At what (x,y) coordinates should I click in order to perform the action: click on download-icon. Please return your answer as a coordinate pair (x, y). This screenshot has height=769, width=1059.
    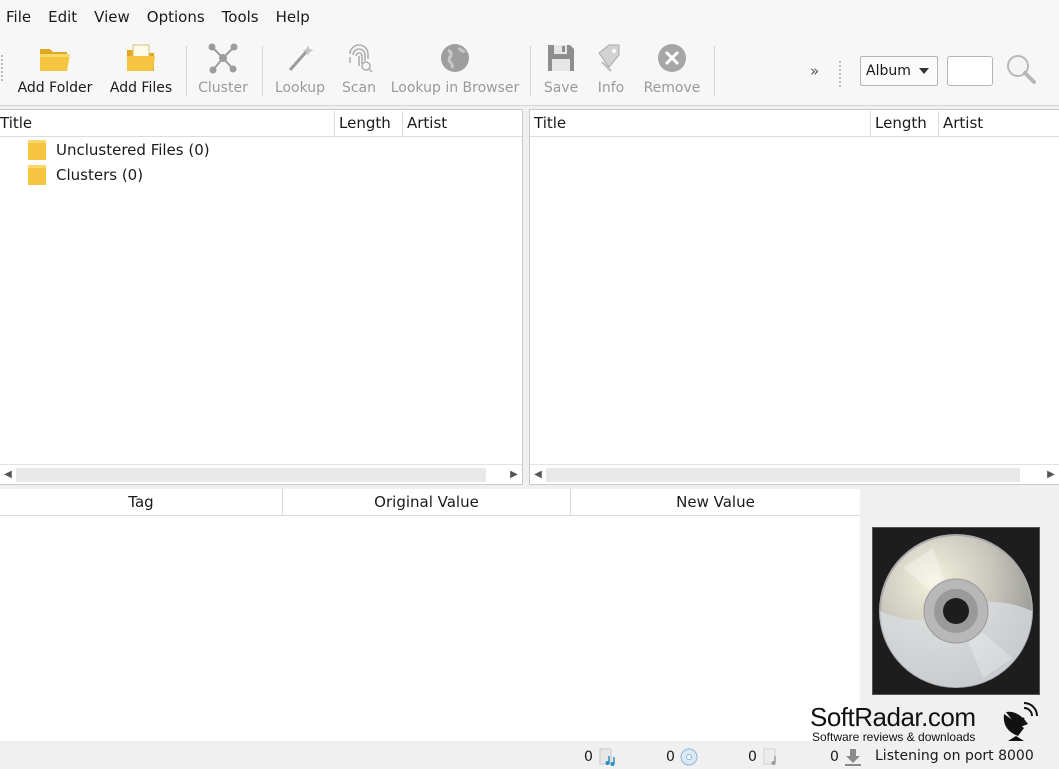
    Looking at the image, I should click on (852, 757).